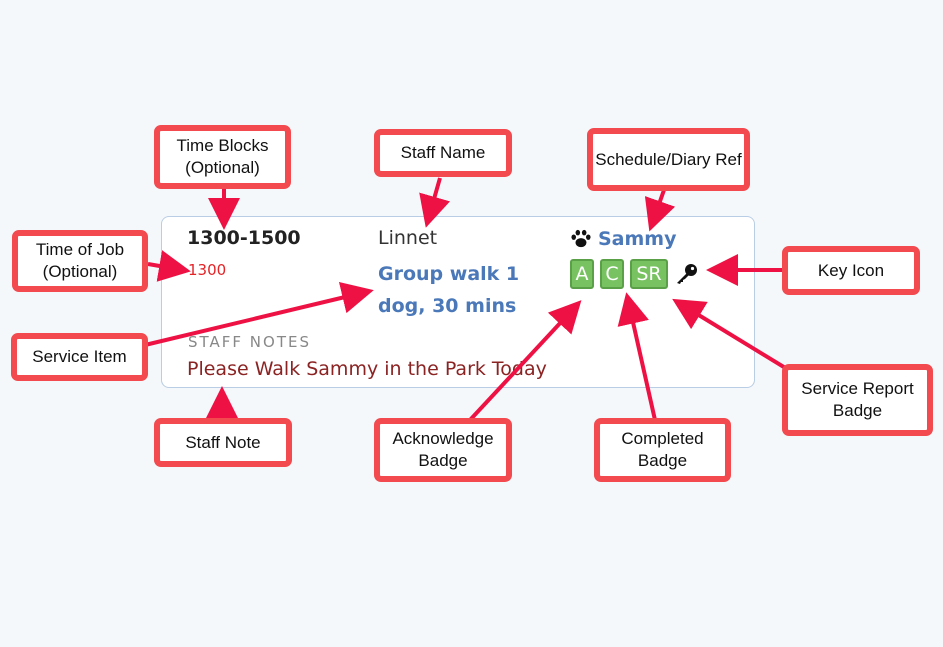  What do you see at coordinates (637, 356) in the screenshot?
I see `arrow-completed` at bounding box center [637, 356].